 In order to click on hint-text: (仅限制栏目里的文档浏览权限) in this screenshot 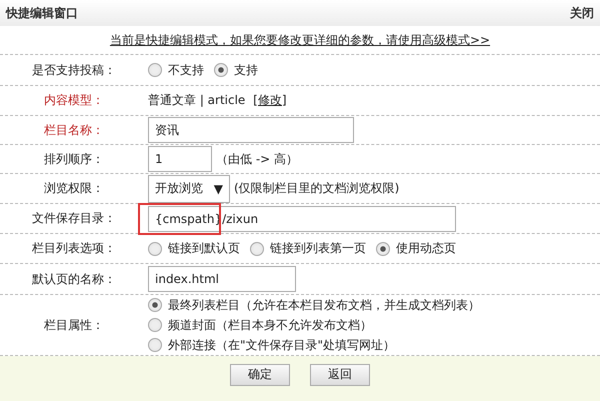, I will do `click(317, 188)`.